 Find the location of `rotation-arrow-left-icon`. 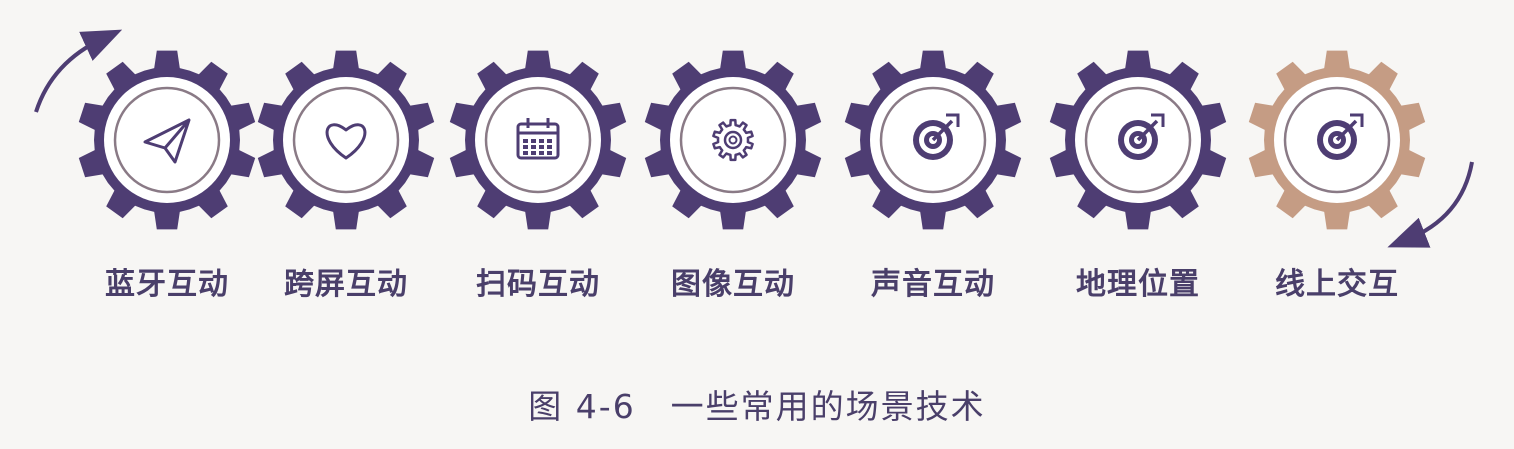

rotation-arrow-left-icon is located at coordinates (78, 71).